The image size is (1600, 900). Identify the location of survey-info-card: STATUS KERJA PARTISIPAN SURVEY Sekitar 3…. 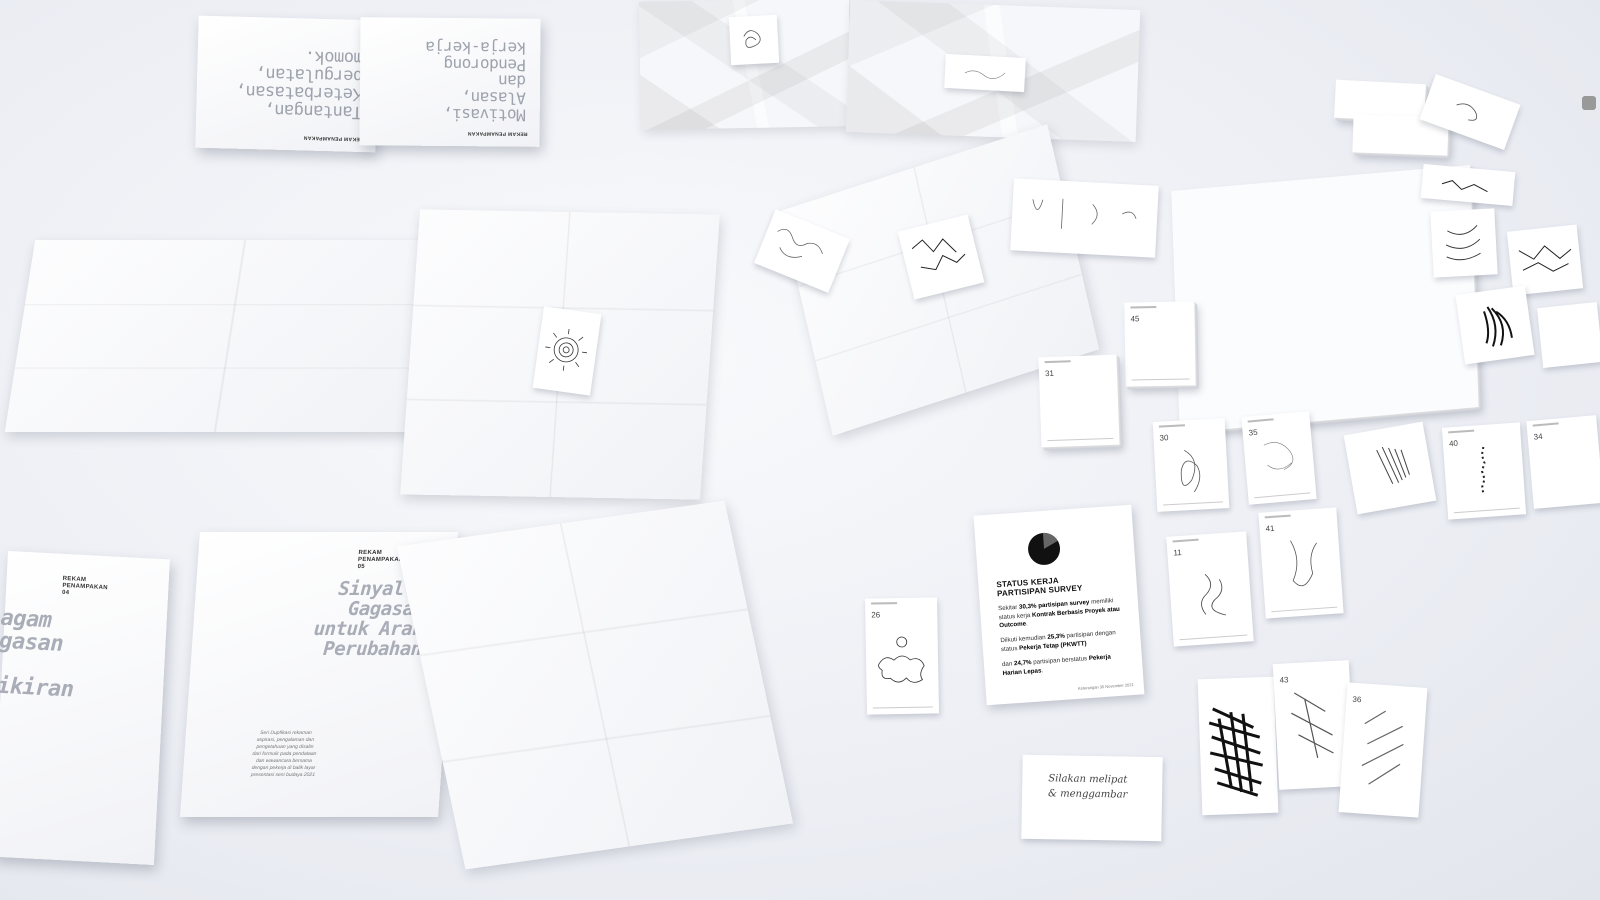
(1059, 605).